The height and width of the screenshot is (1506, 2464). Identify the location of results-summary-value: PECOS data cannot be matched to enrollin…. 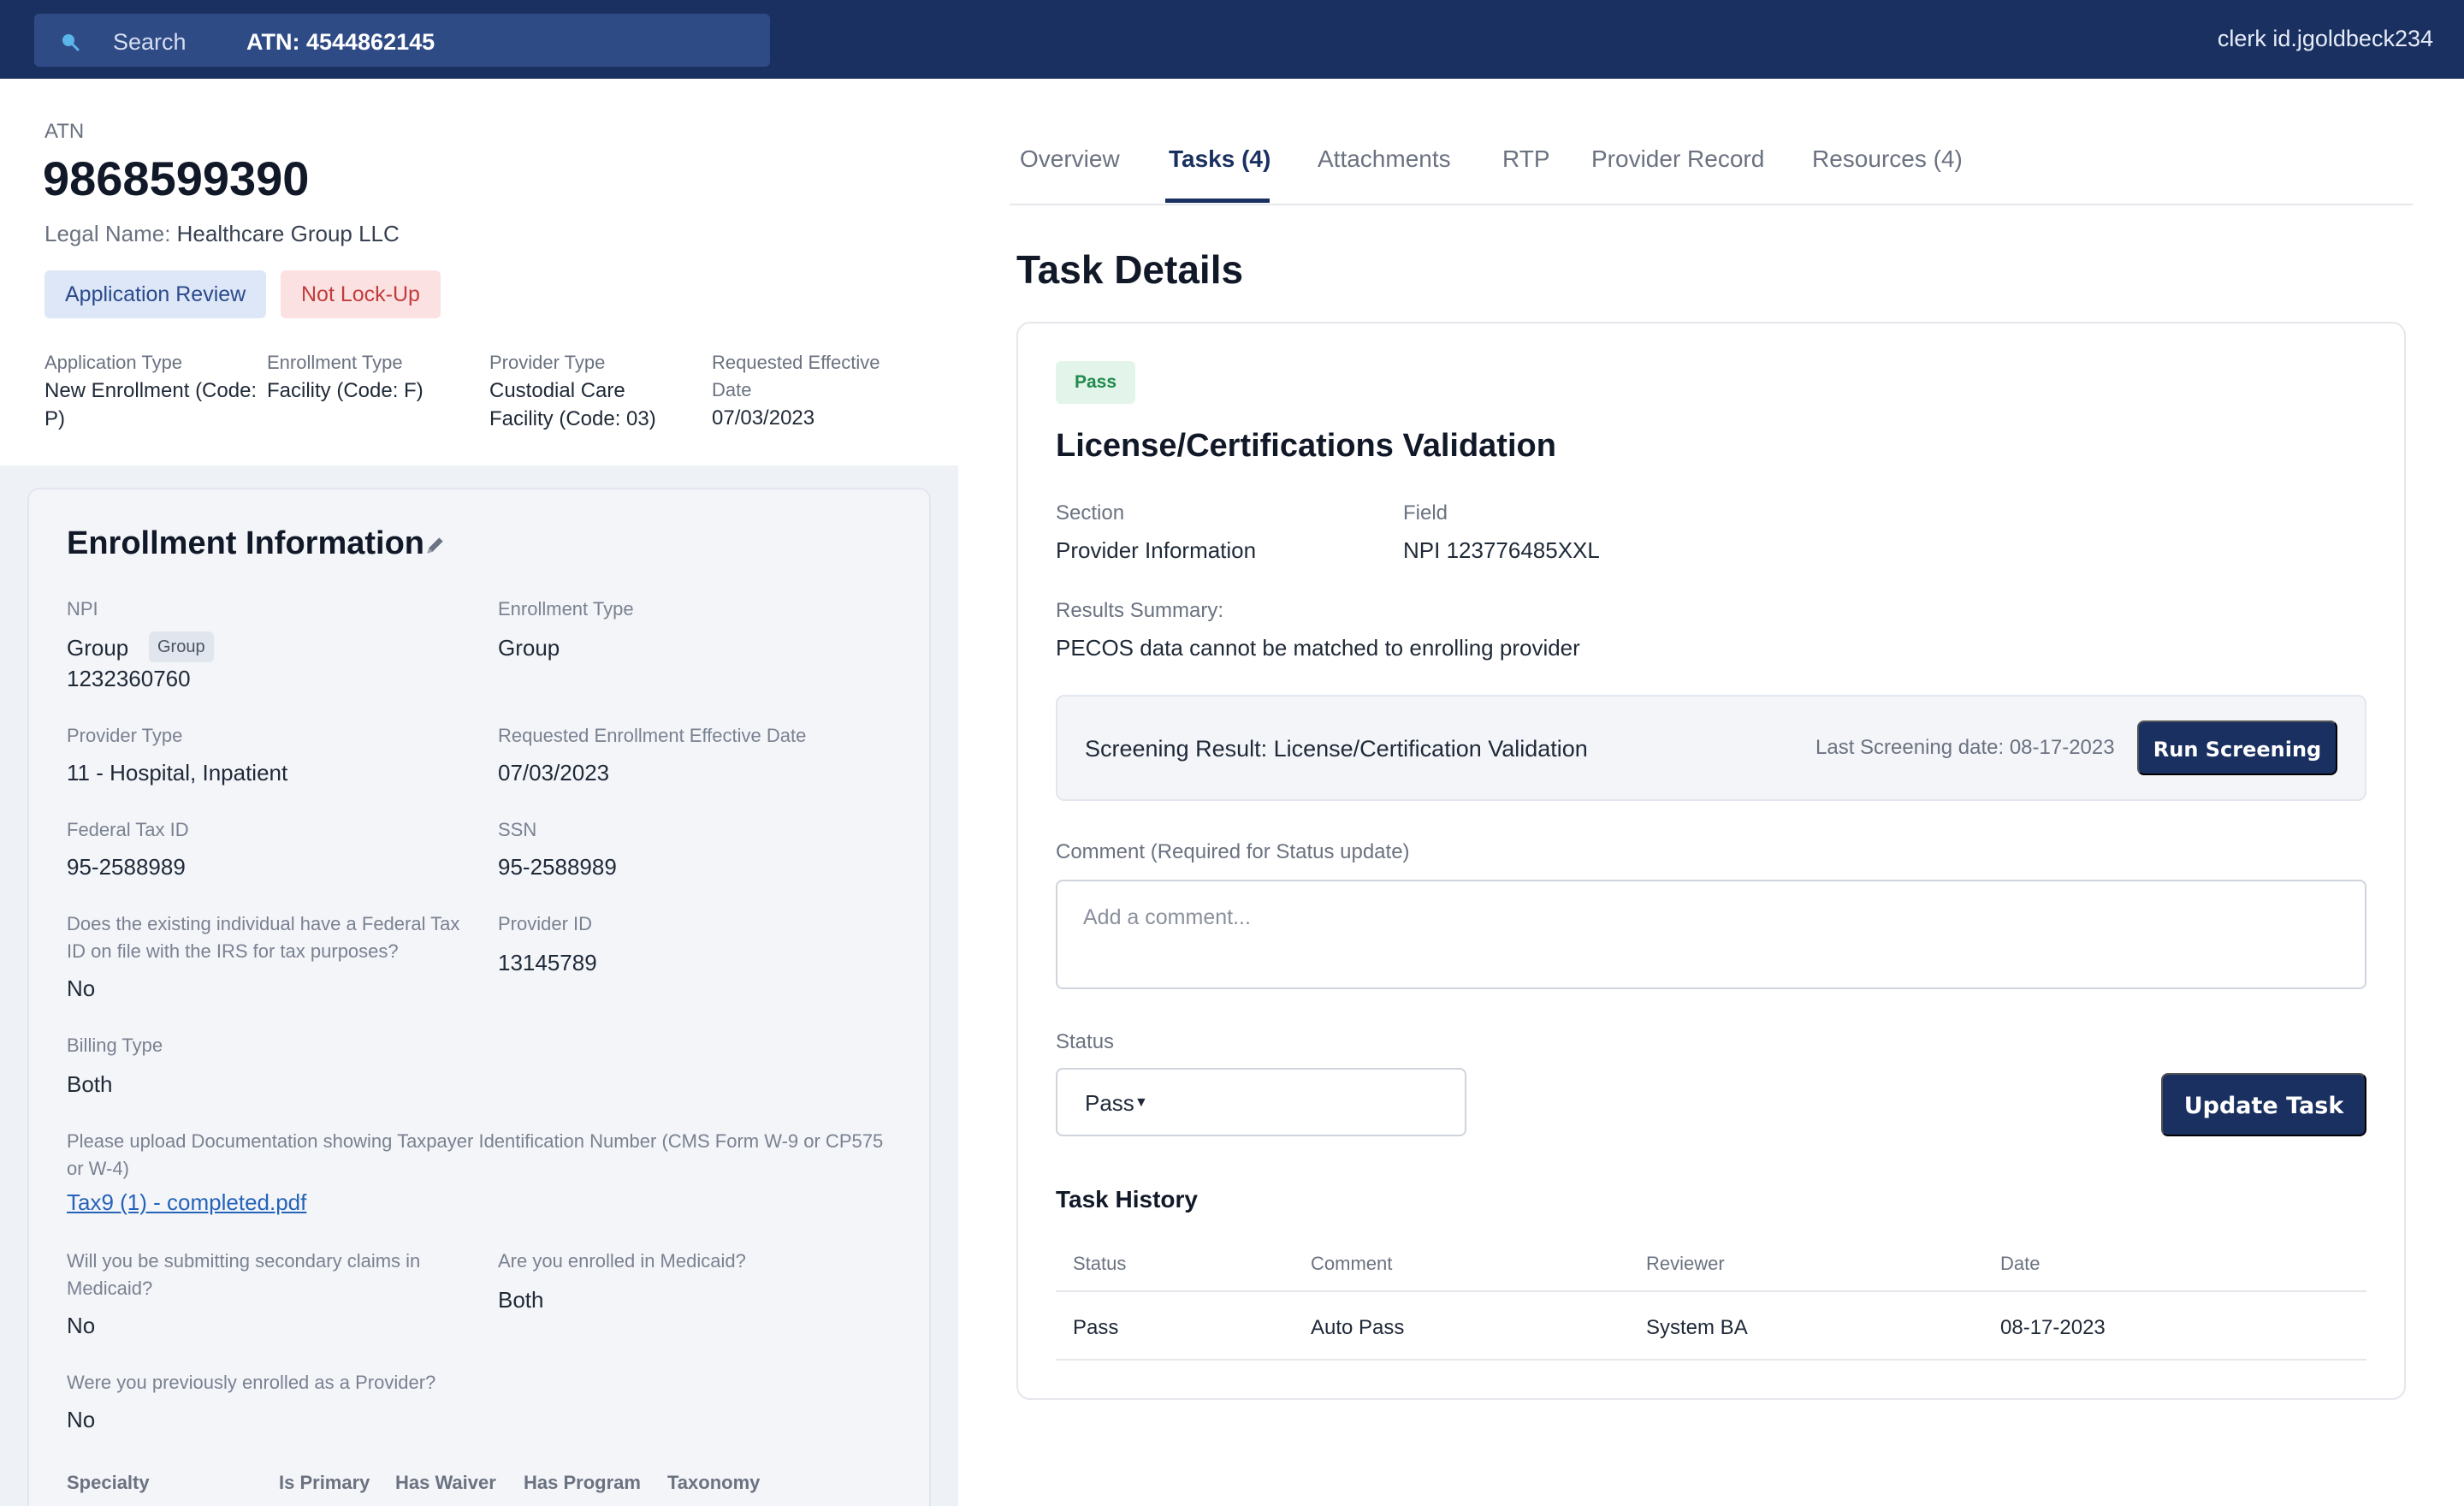
(1318, 648).